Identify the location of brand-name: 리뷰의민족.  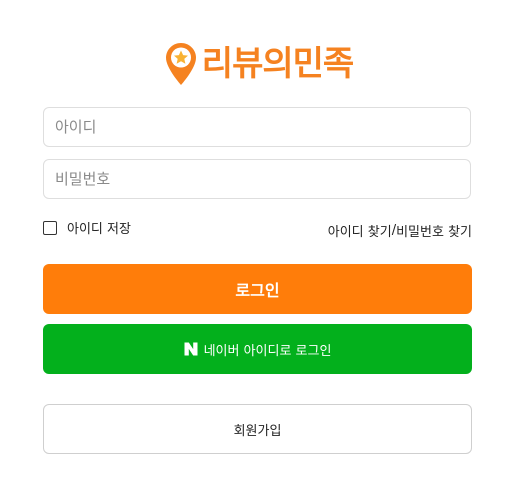
(277, 64).